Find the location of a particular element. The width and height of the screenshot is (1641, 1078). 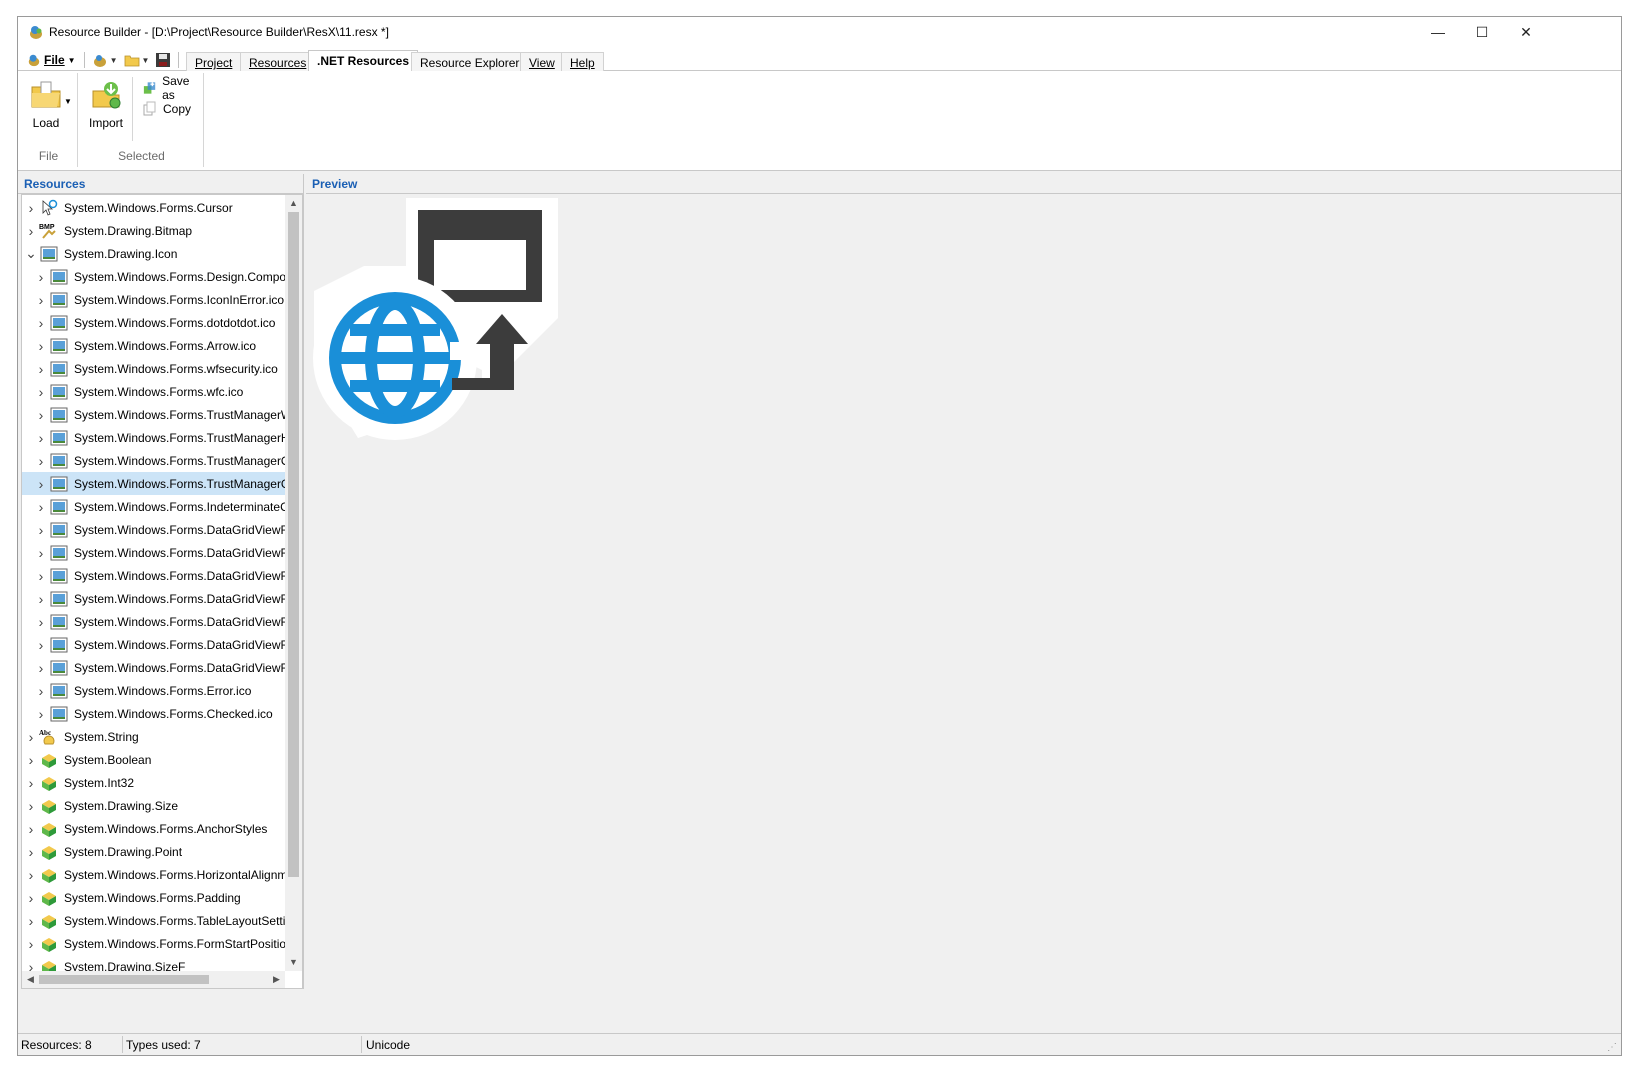

tab-view: View is located at coordinates (542, 62).